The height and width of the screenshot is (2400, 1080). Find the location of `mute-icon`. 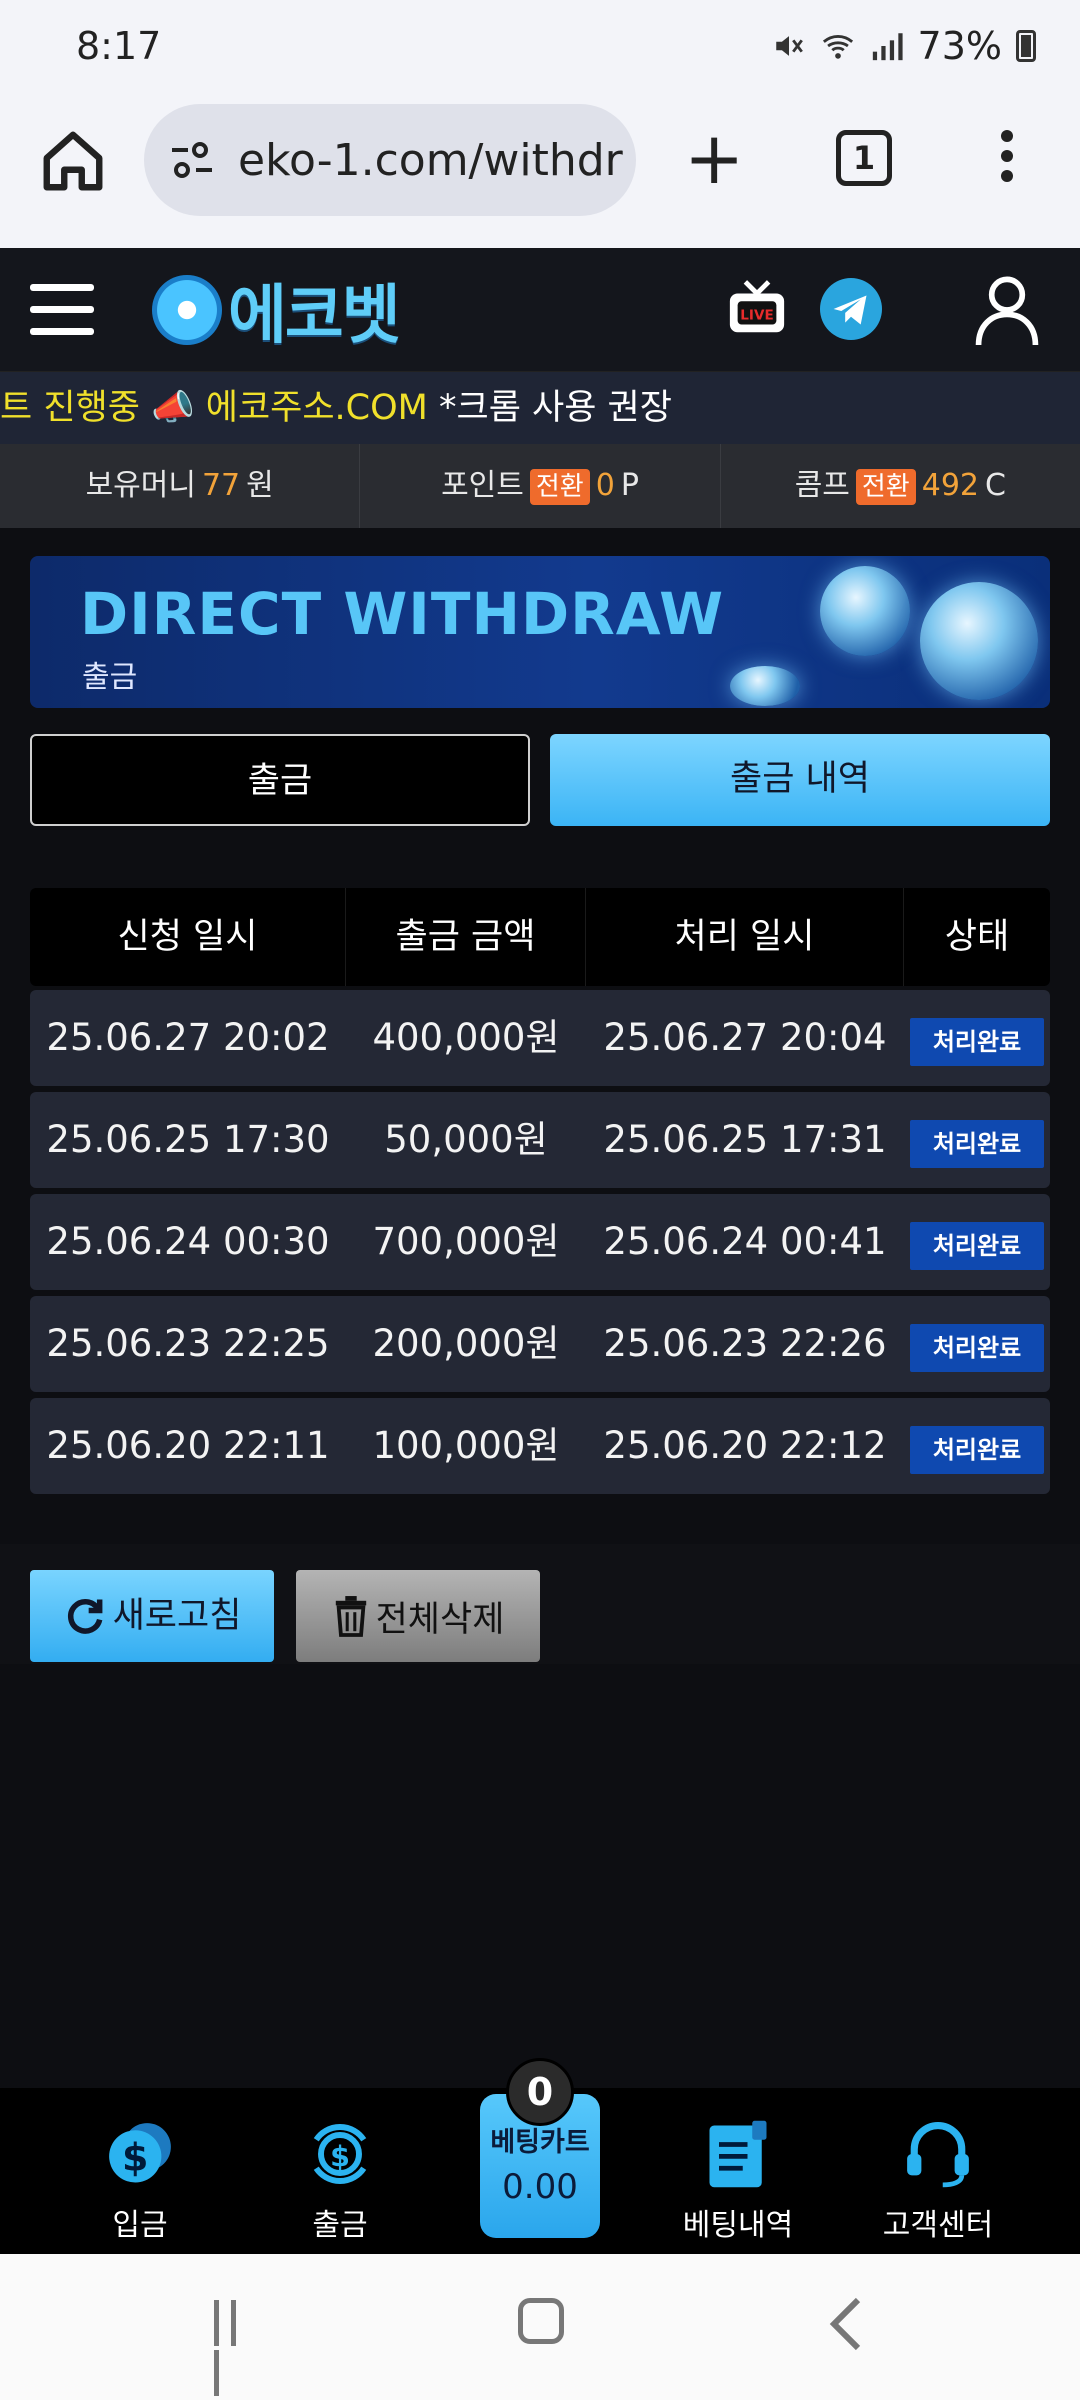

mute-icon is located at coordinates (789, 46).